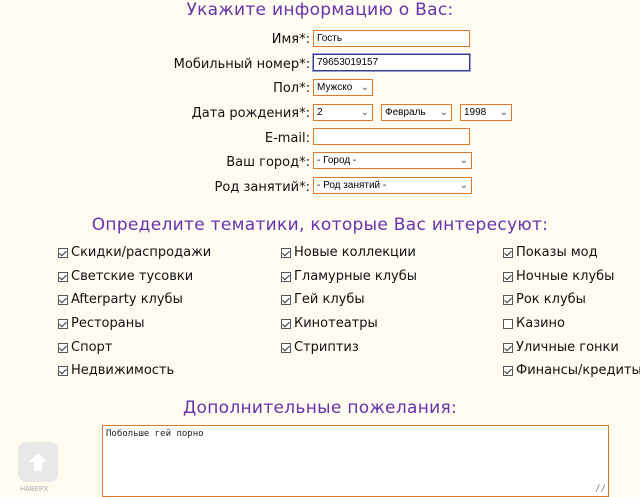 The width and height of the screenshot is (640, 497). Describe the element at coordinates (352, 185) in the screenshot. I see `occupation-value: - Род занятий -` at that location.